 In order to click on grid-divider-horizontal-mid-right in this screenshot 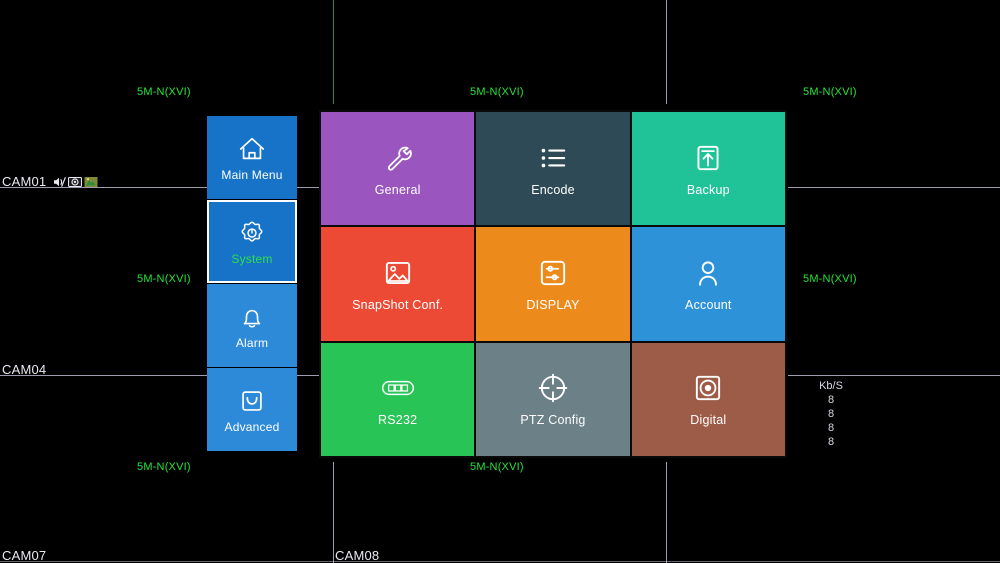, I will do `click(894, 375)`.